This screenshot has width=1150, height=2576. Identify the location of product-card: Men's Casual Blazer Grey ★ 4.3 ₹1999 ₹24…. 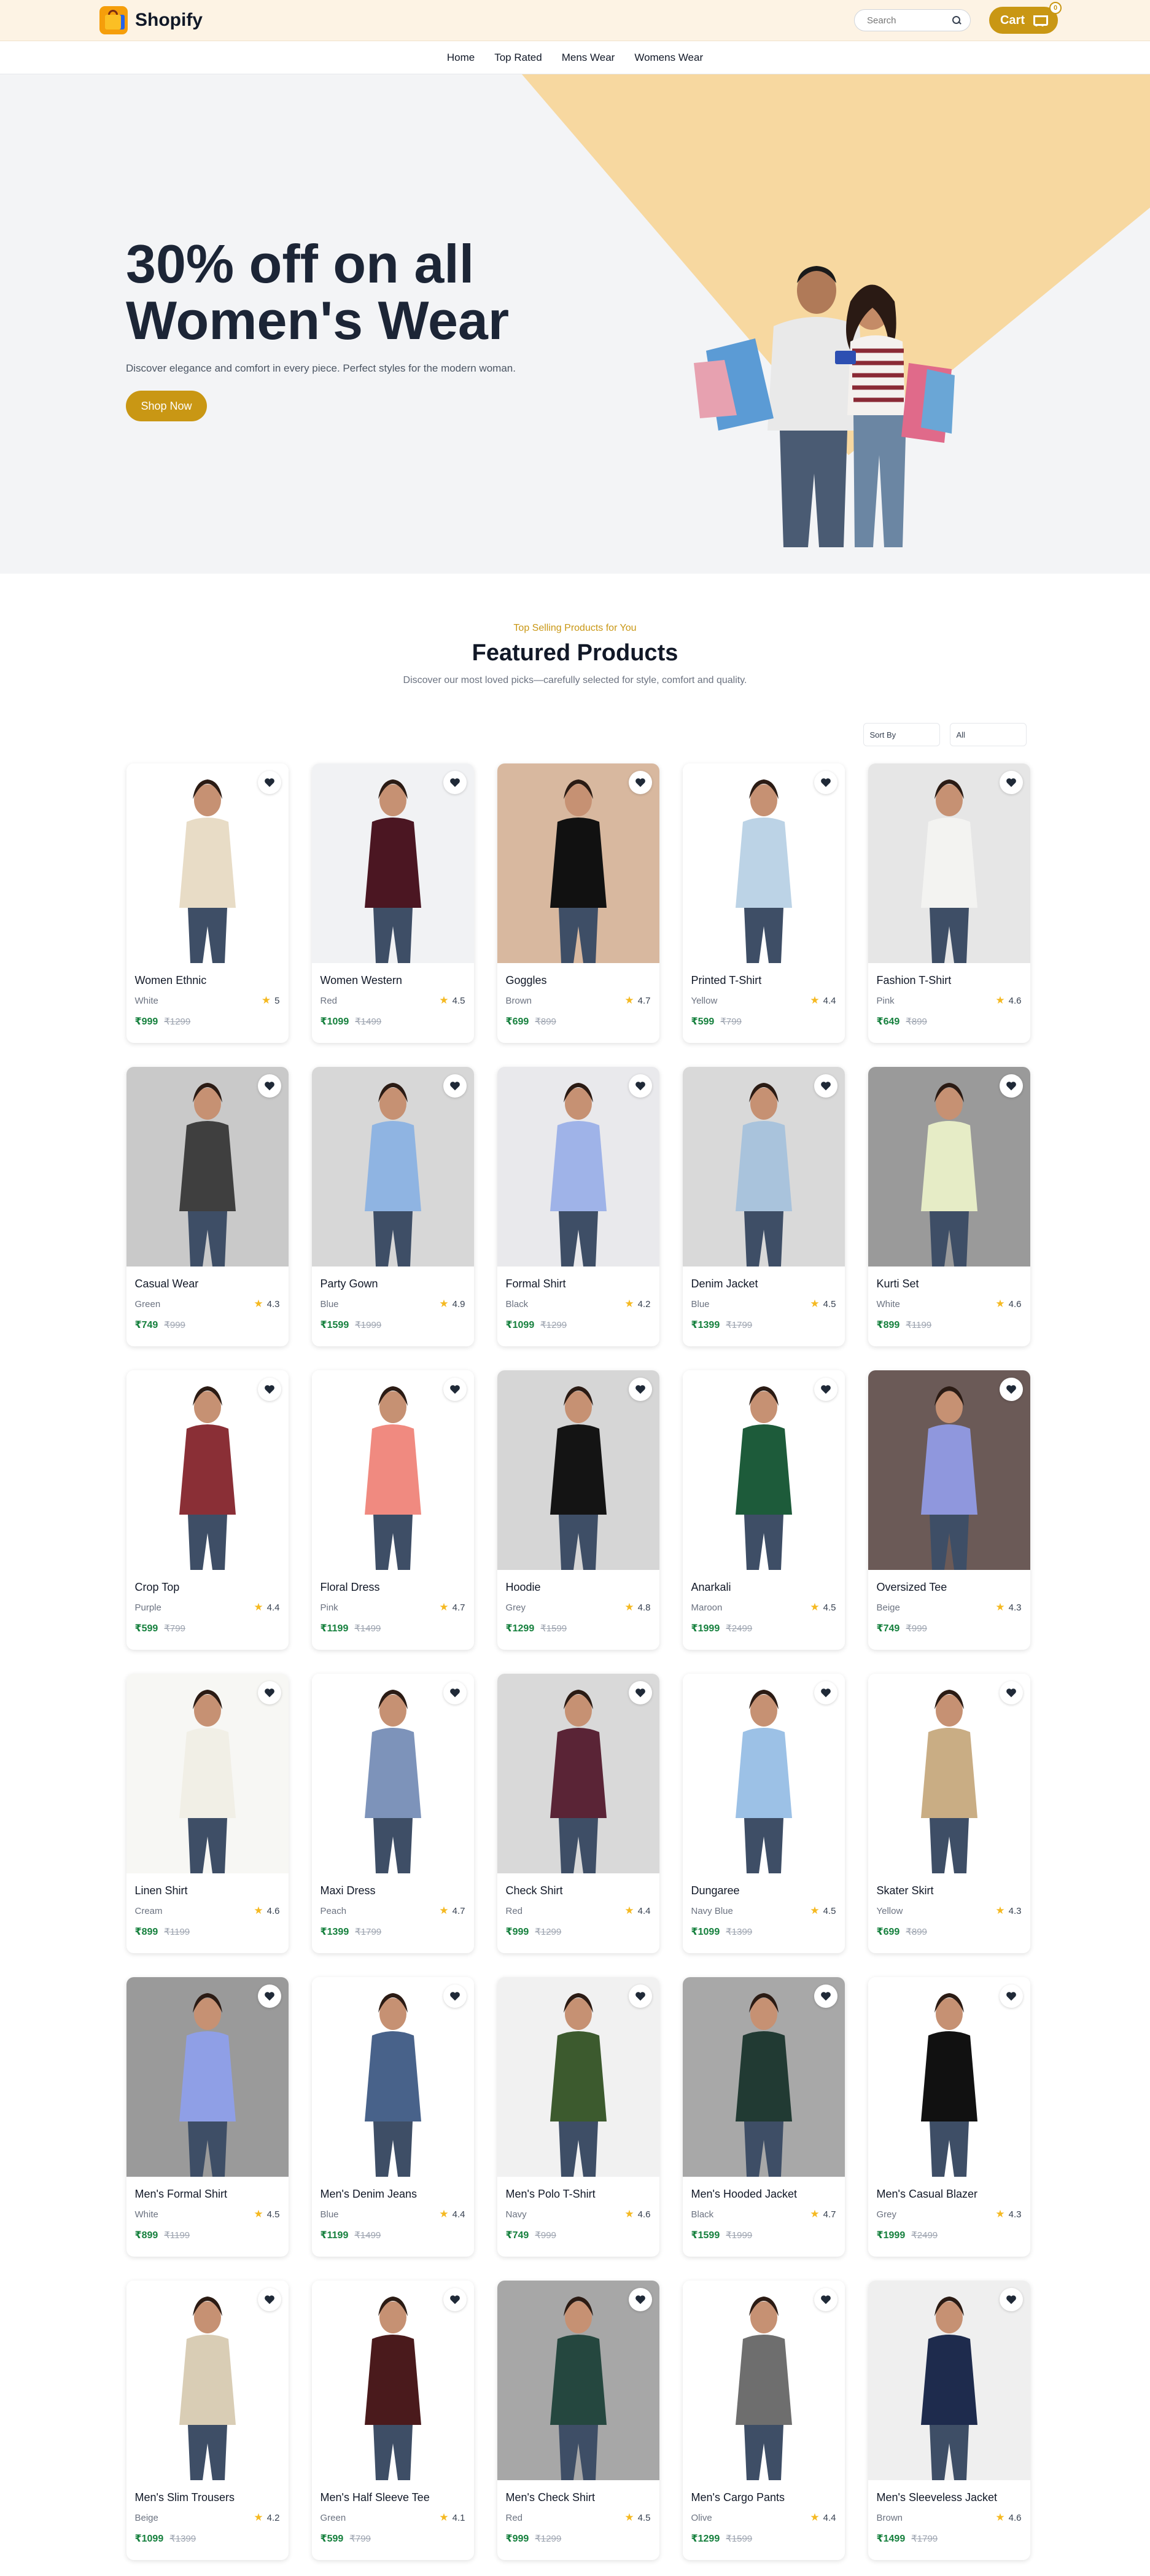
(949, 2117).